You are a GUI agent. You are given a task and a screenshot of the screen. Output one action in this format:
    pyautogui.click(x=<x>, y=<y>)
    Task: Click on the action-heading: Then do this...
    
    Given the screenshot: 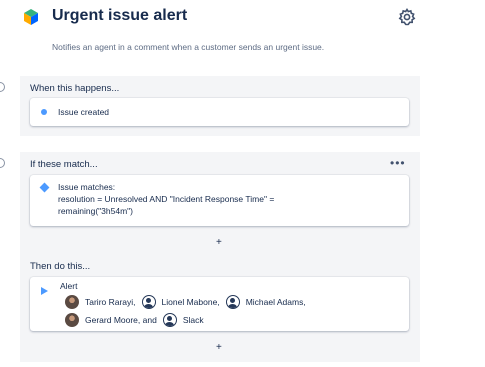 What is the action you would take?
    pyautogui.click(x=60, y=266)
    